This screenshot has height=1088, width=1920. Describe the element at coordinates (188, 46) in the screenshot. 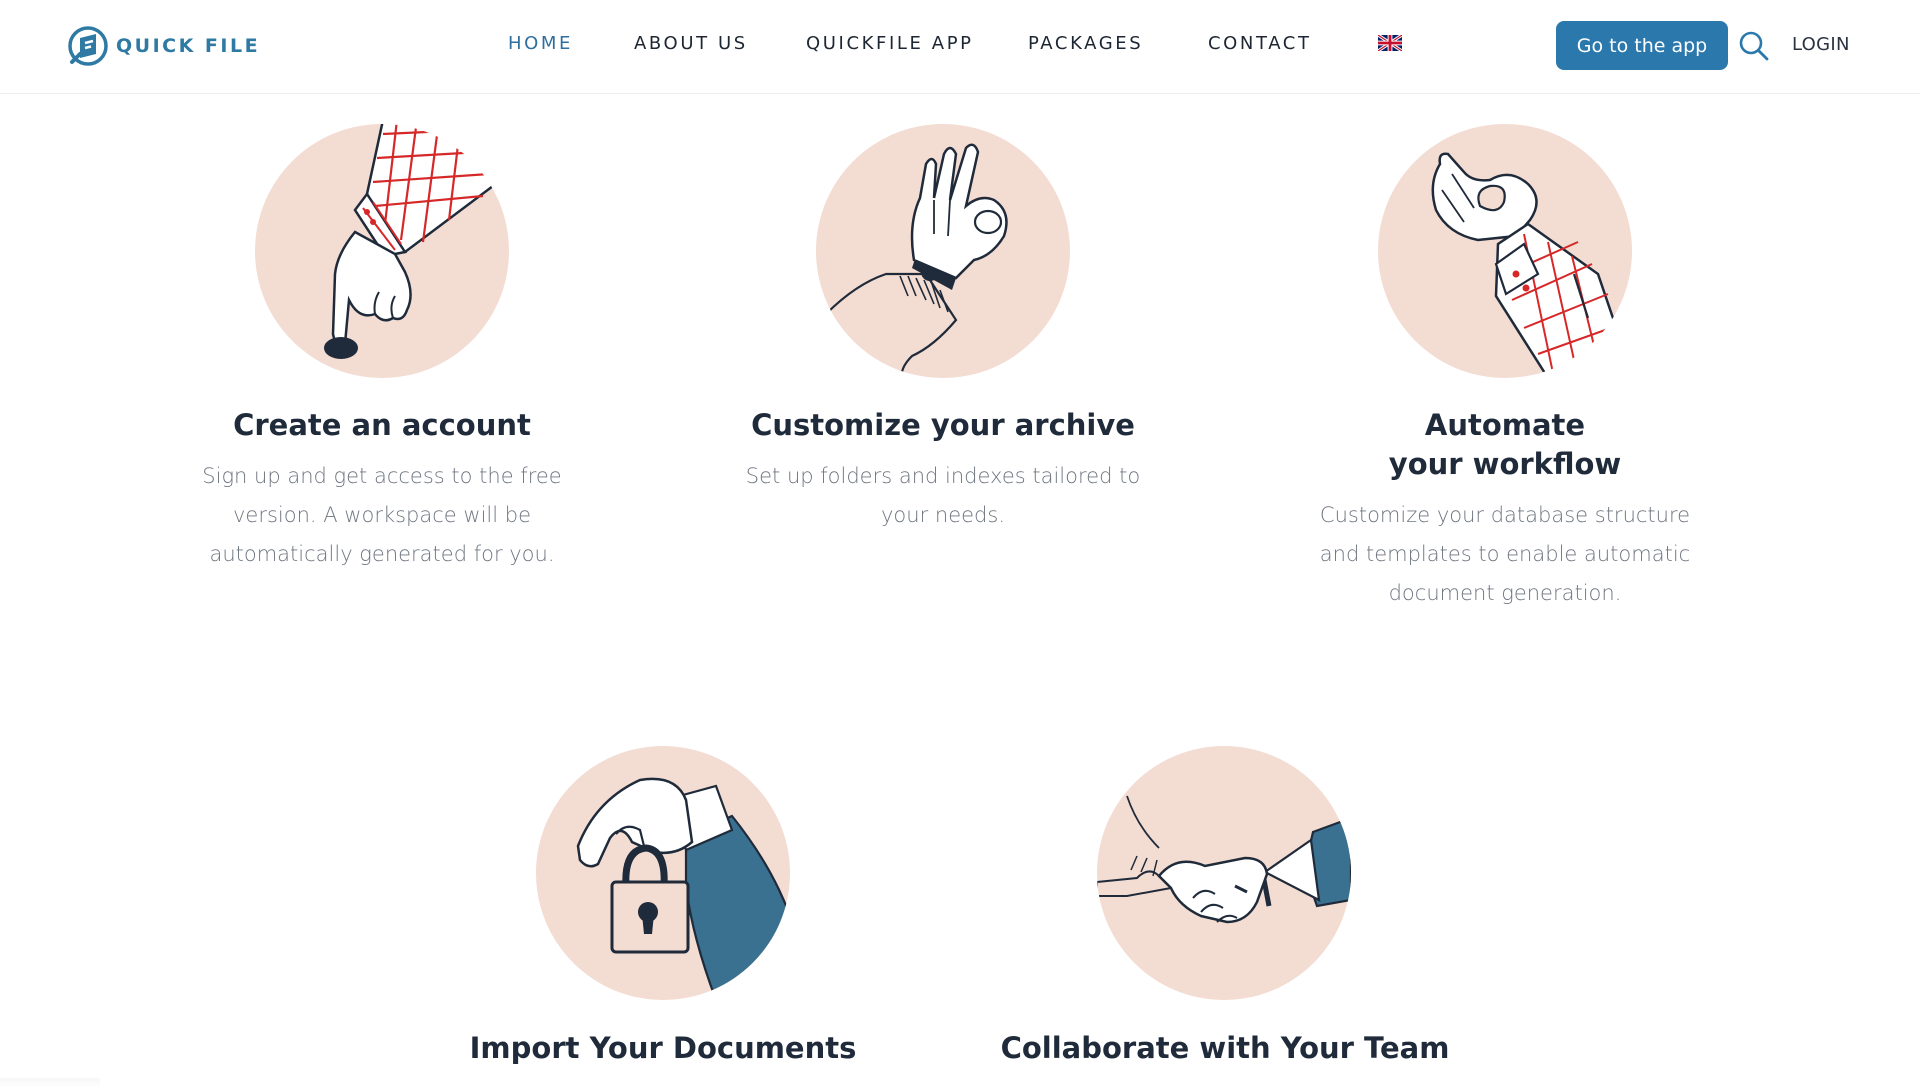

I see `brand-name: QUICK FILE` at that location.